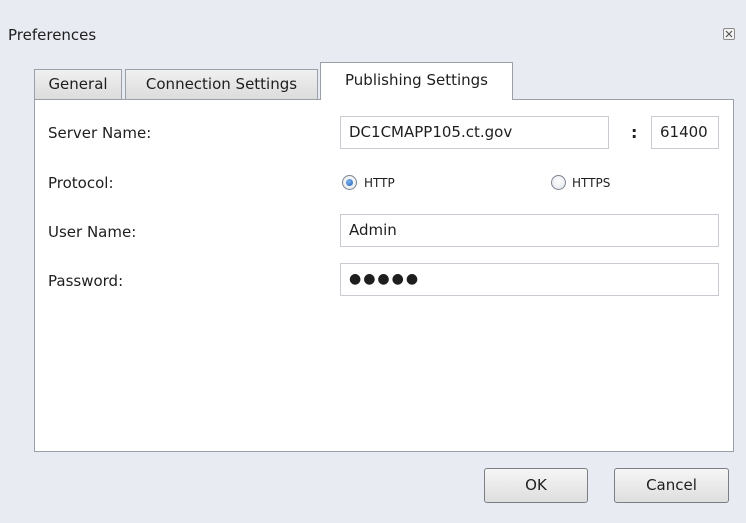 The image size is (746, 523). I want to click on http-radio, so click(349, 182).